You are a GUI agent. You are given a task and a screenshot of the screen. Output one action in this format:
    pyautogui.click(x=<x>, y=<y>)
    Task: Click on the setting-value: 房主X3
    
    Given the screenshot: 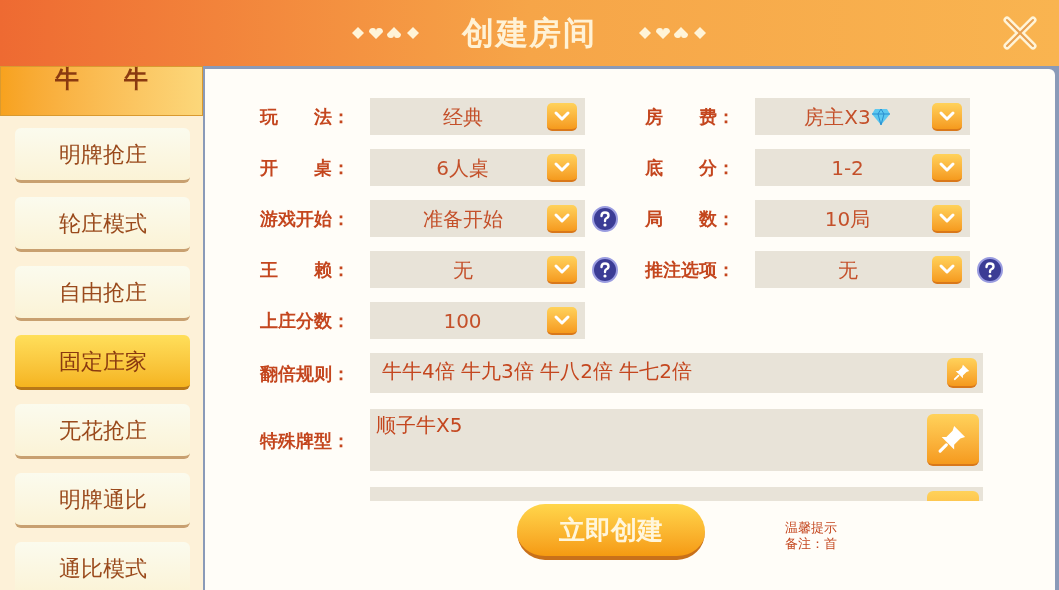 What is the action you would take?
    pyautogui.click(x=837, y=117)
    